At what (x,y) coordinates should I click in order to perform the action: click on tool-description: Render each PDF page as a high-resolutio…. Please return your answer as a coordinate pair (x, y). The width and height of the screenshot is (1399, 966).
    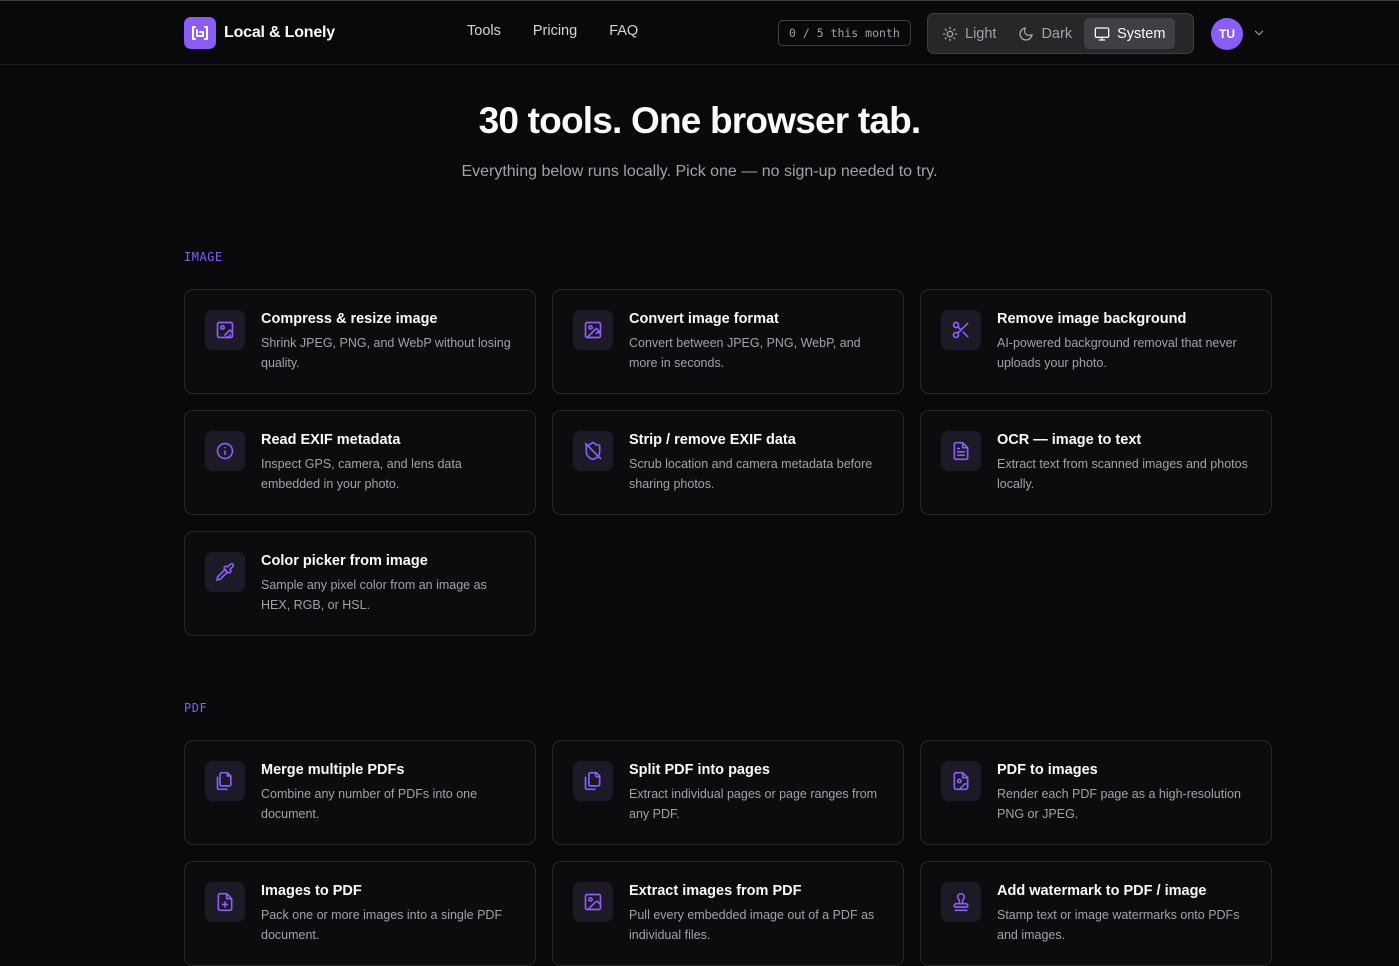
    Looking at the image, I should click on (1119, 804).